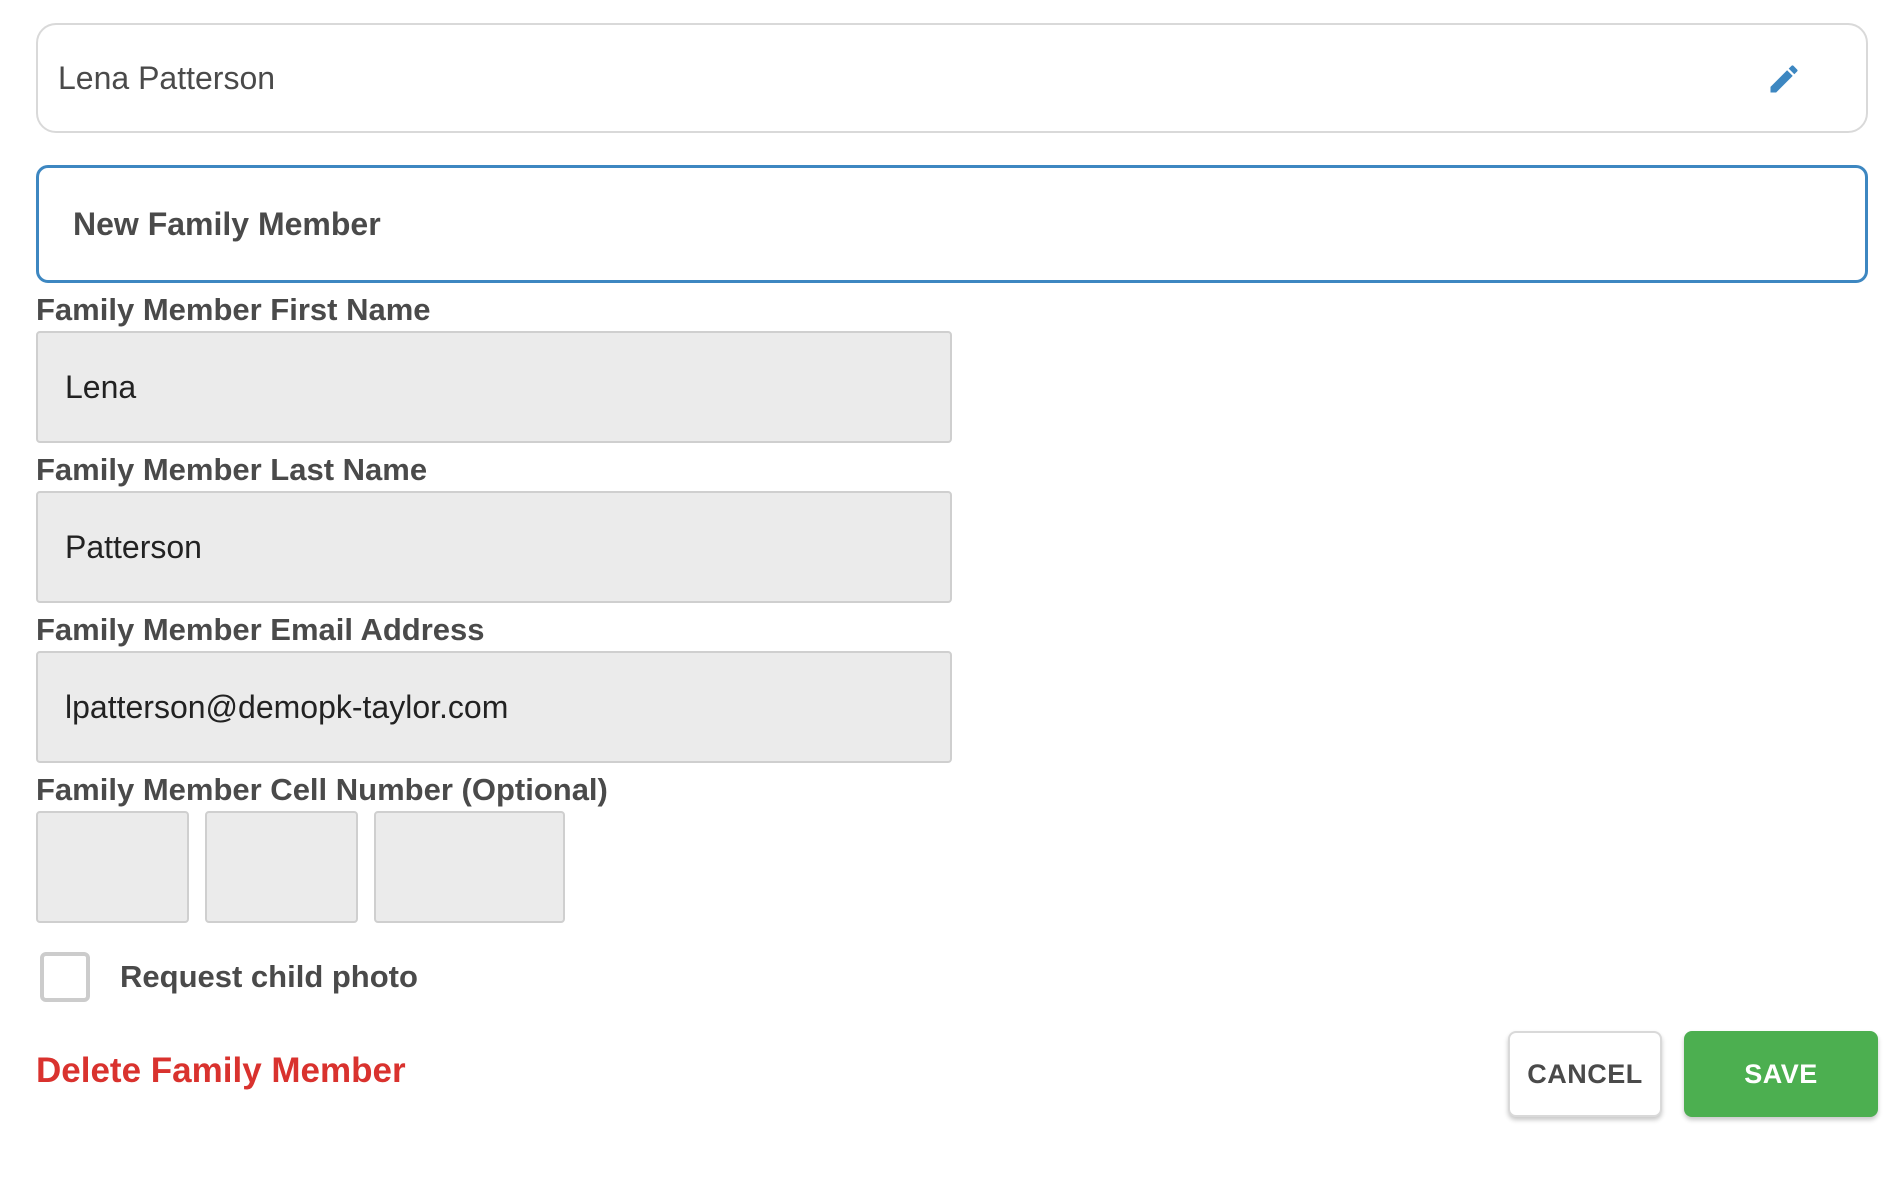 The width and height of the screenshot is (1904, 1180). I want to click on cell-input-row, so click(952, 867).